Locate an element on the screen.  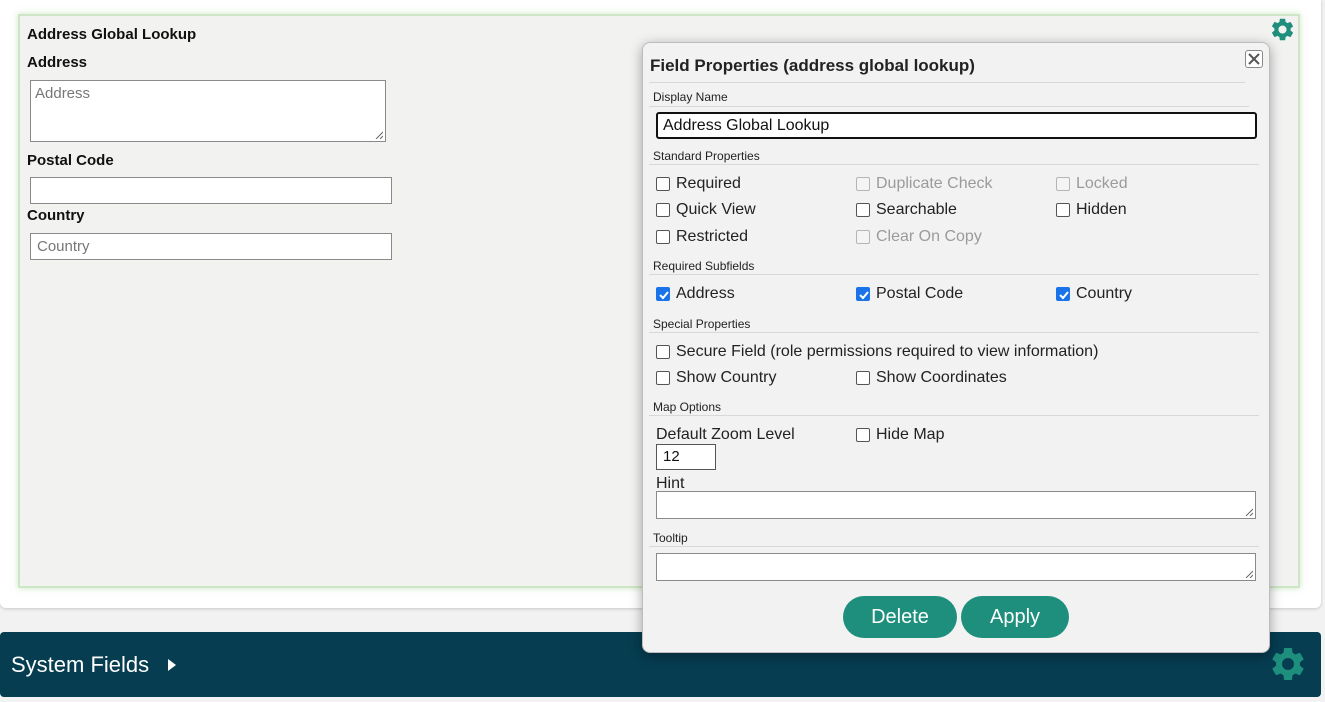
subfield-postal-code-checkbox: Postal Code is located at coordinates (909, 294).